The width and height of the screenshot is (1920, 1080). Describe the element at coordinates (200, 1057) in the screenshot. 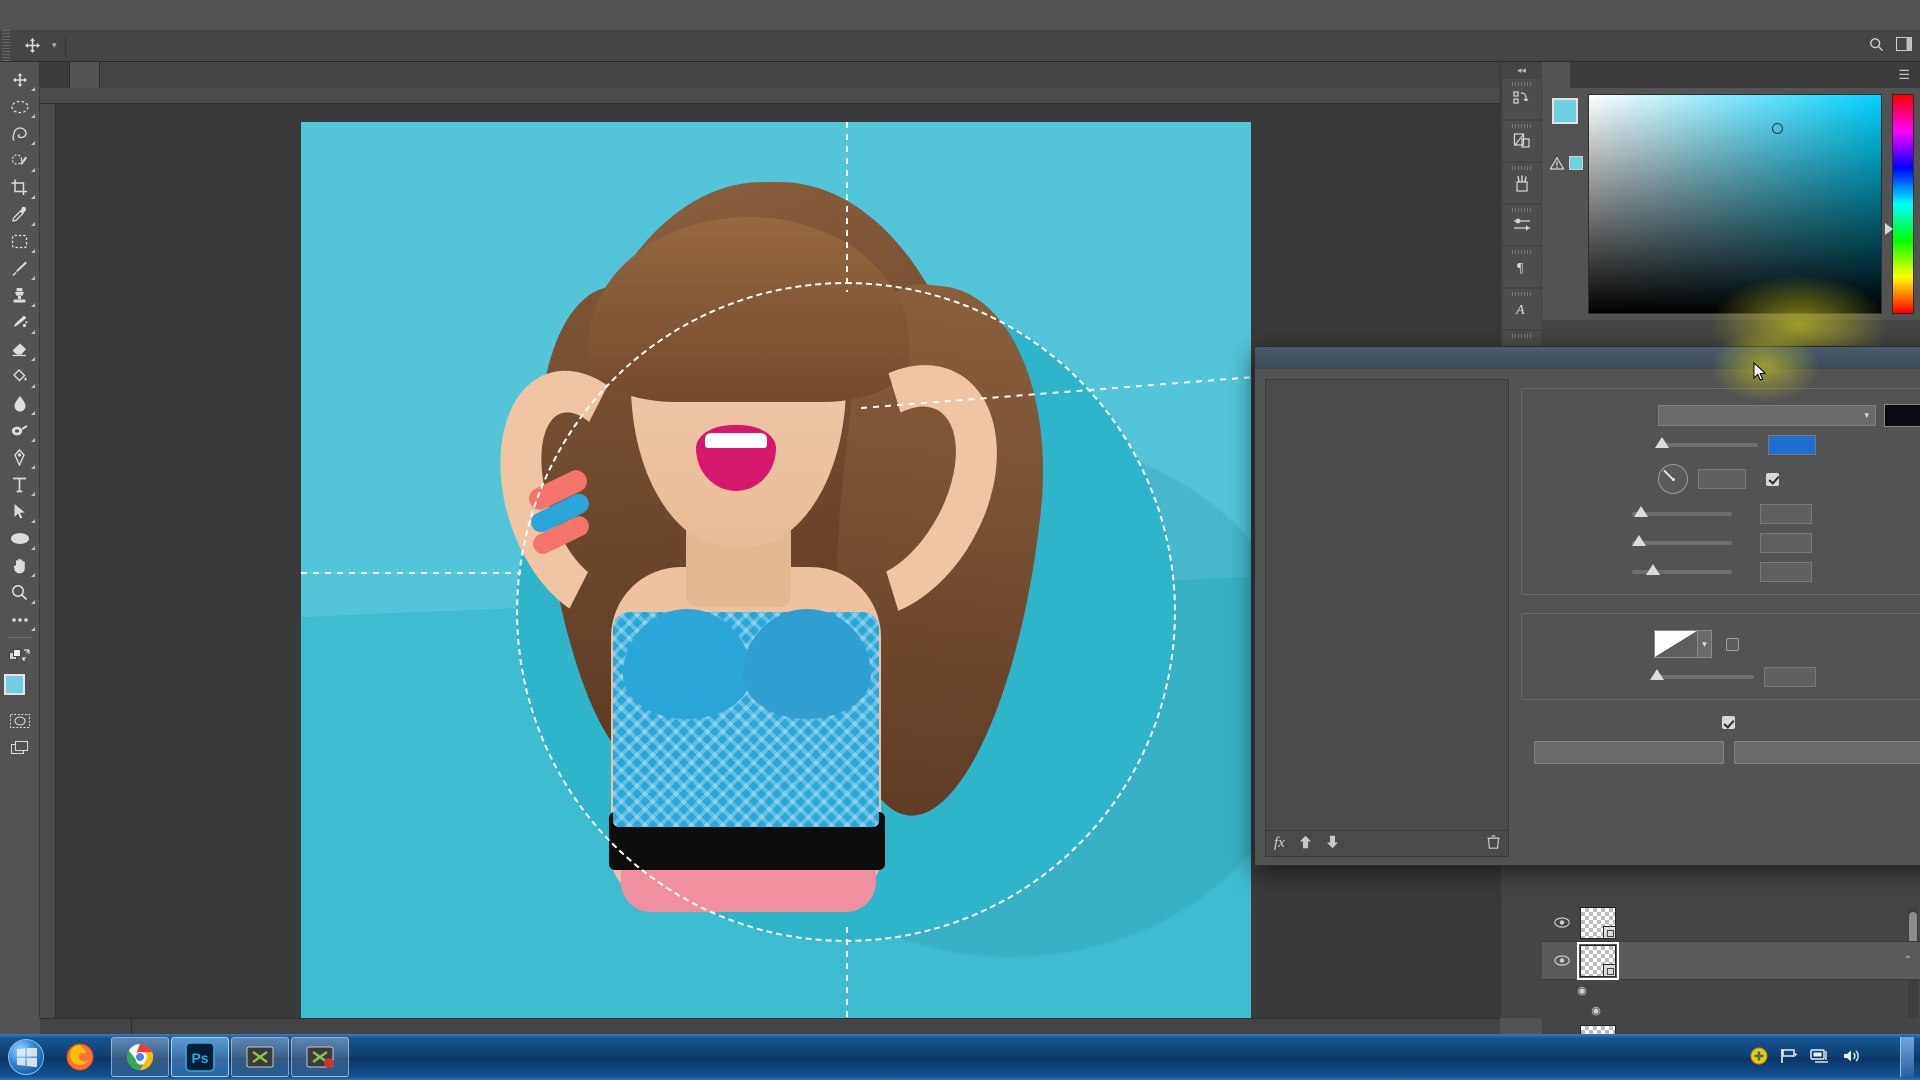

I see `taskbar-item-photoshop: Ps` at that location.